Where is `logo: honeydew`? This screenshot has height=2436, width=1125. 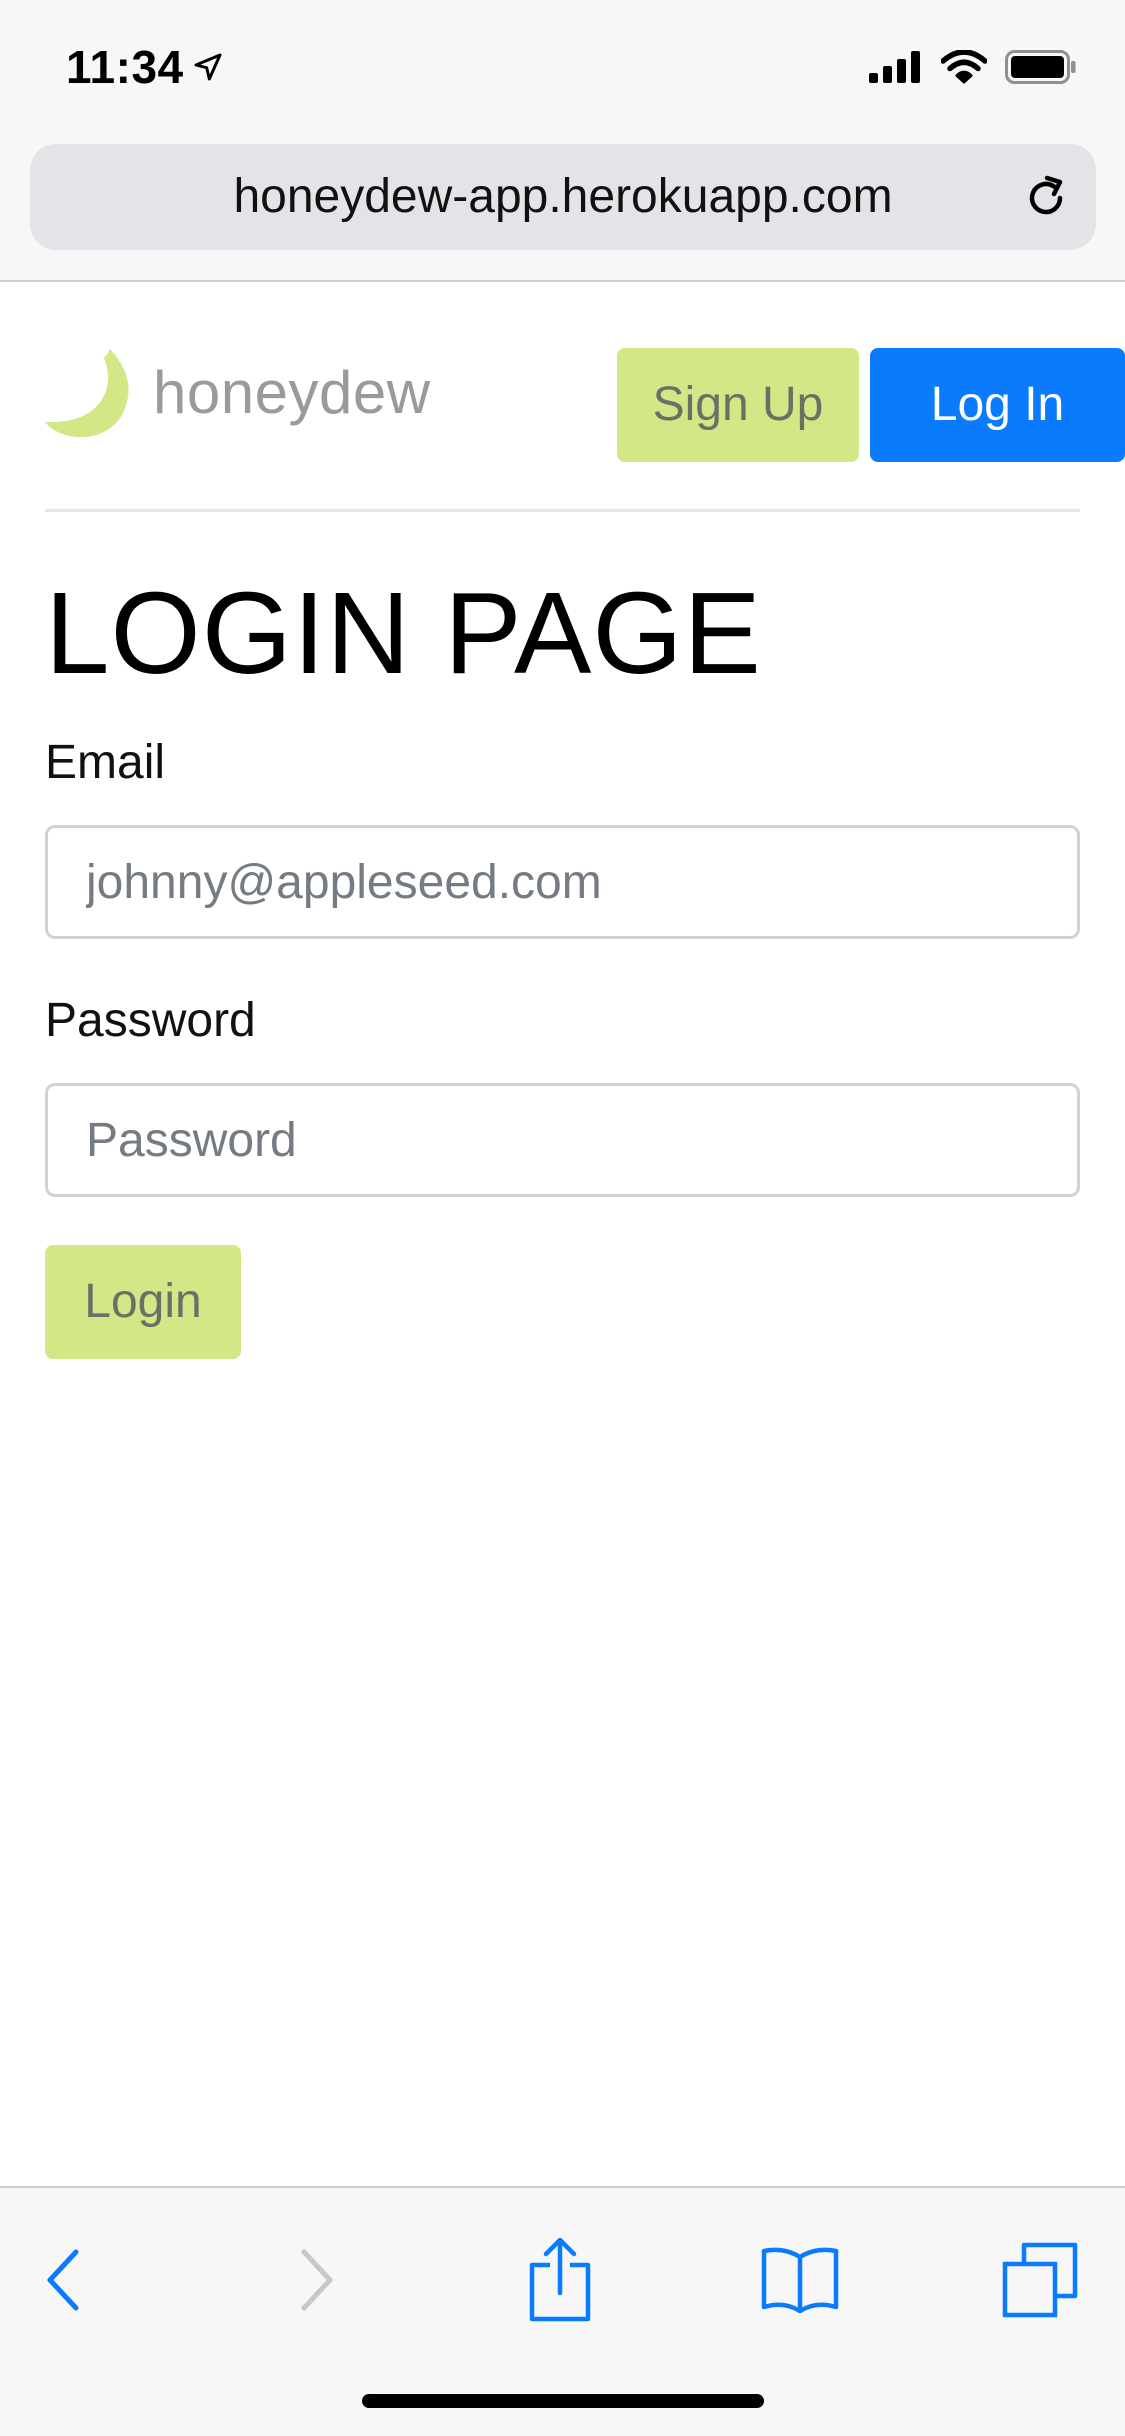 logo: honeydew is located at coordinates (238, 392).